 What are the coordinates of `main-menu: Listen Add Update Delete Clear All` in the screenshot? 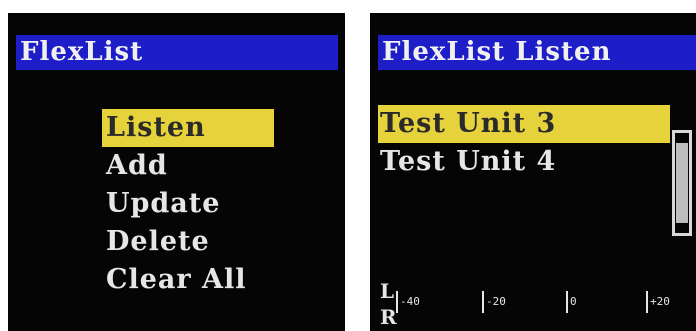 It's located at (188, 204).